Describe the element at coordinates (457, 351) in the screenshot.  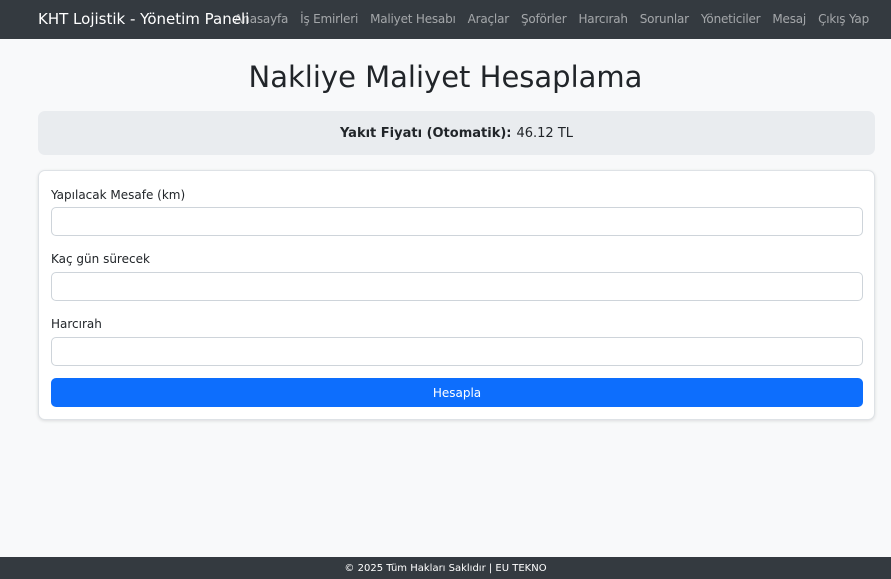
I see `allowance-input` at that location.